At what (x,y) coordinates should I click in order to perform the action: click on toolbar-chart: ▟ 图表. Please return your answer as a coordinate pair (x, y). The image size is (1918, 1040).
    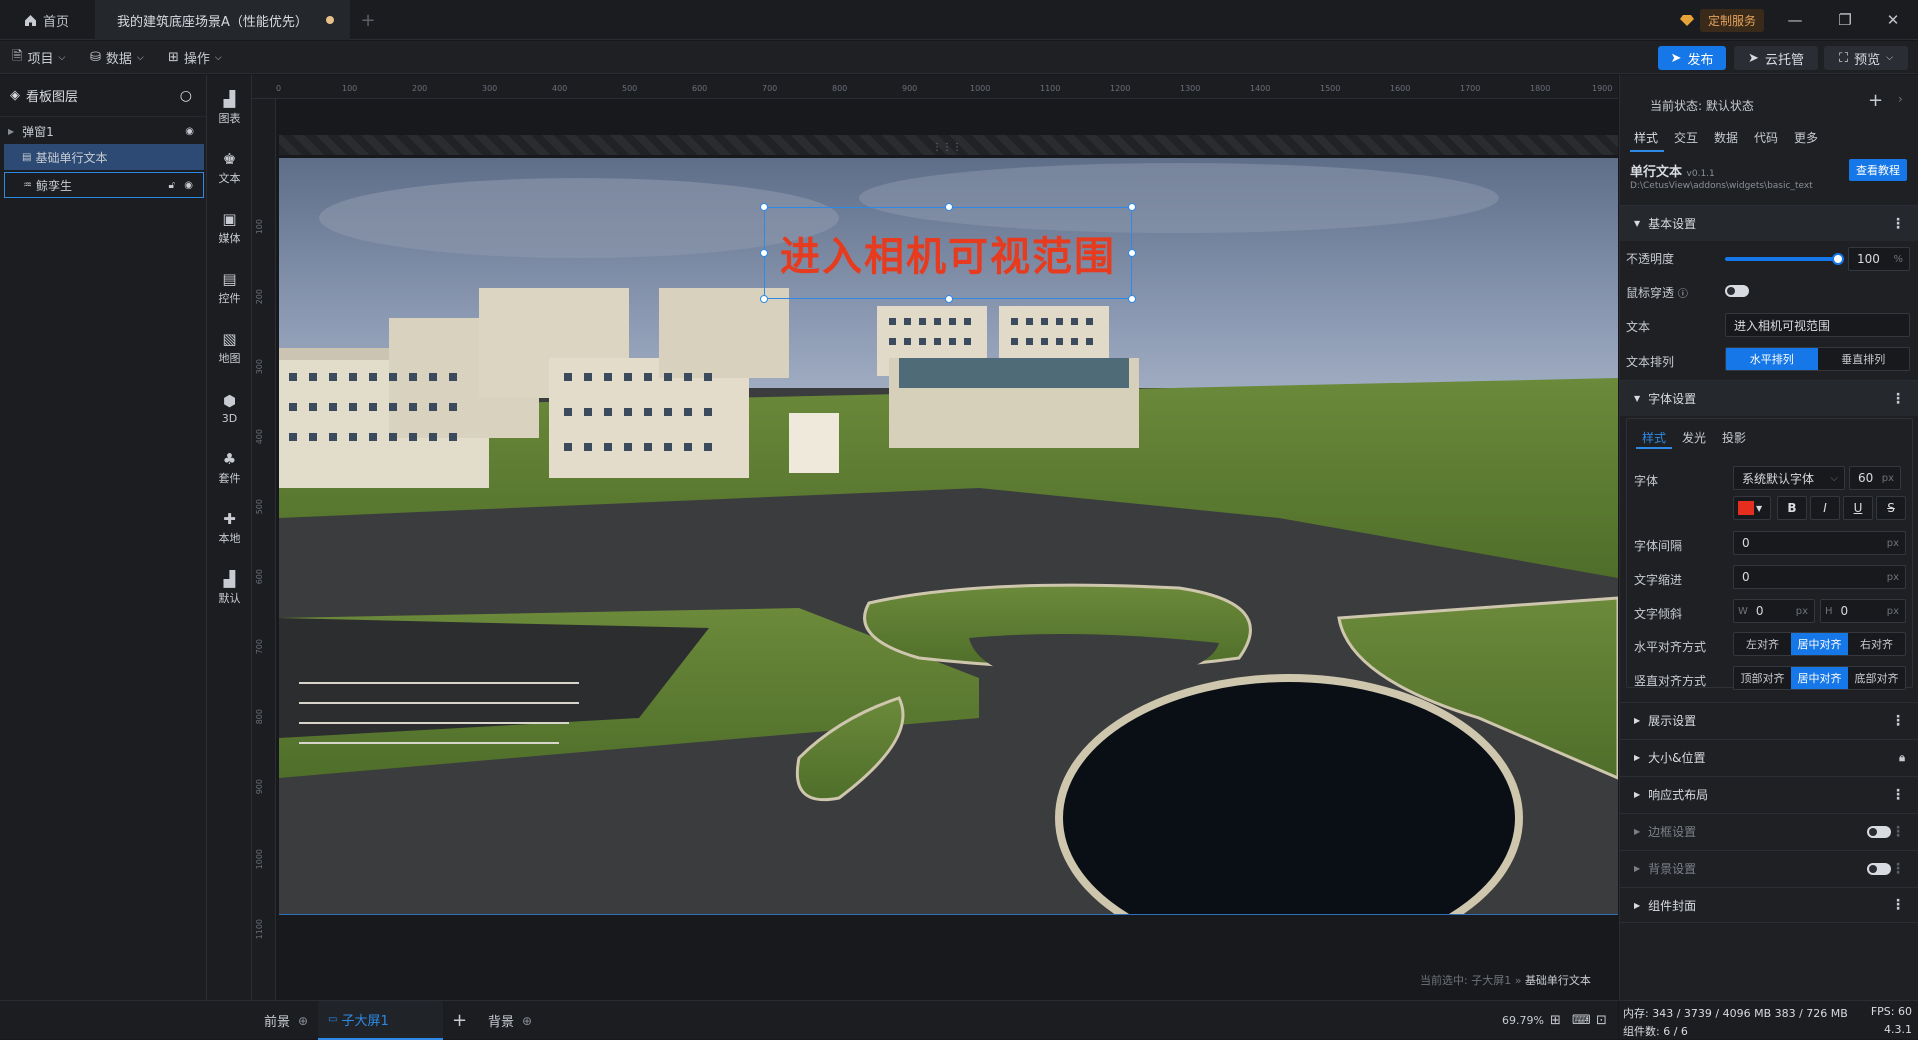
    Looking at the image, I should click on (229, 108).